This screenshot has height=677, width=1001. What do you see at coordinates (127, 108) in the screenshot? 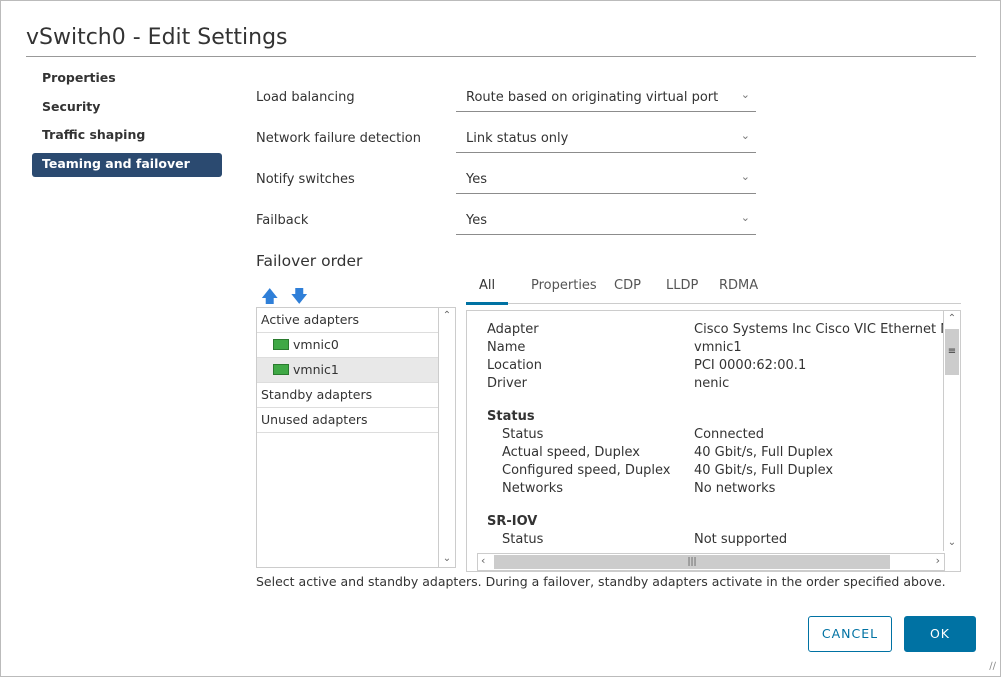
I see `nav-item-security: Security` at bounding box center [127, 108].